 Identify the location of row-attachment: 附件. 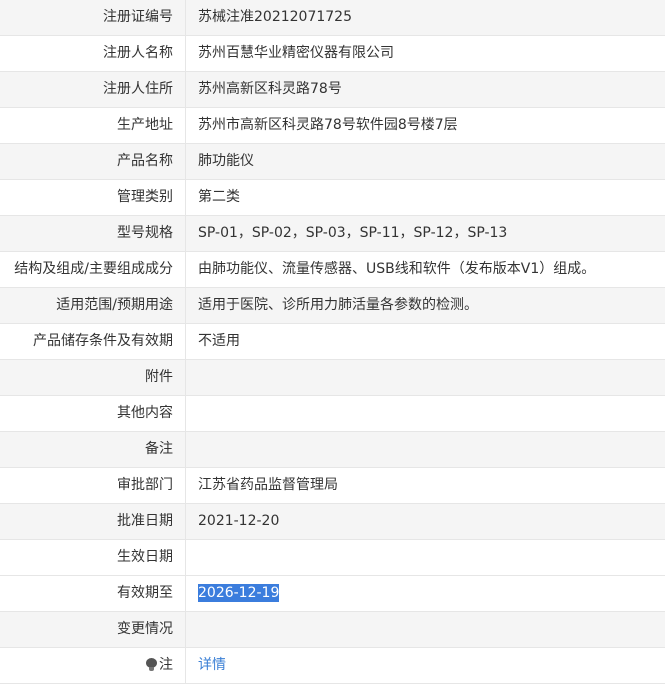
(332, 378).